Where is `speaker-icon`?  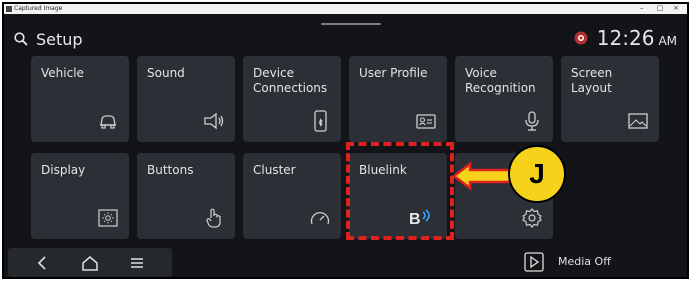 speaker-icon is located at coordinates (214, 121).